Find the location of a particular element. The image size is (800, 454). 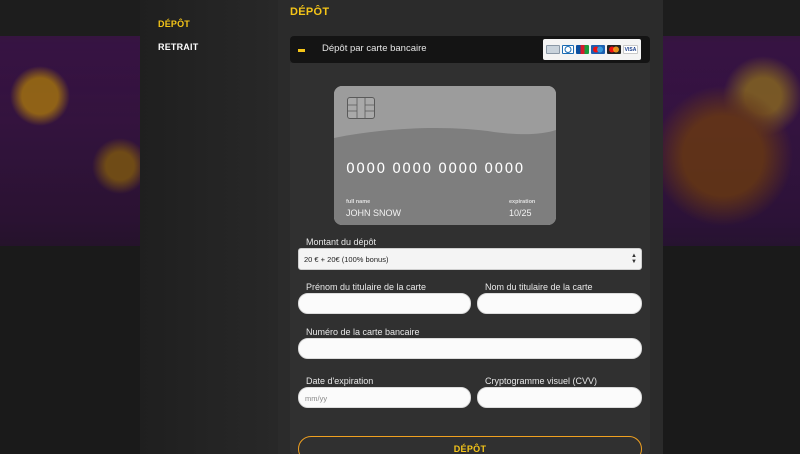

cvv-label: Cryptogramme visuel (CVV) is located at coordinates (541, 381).